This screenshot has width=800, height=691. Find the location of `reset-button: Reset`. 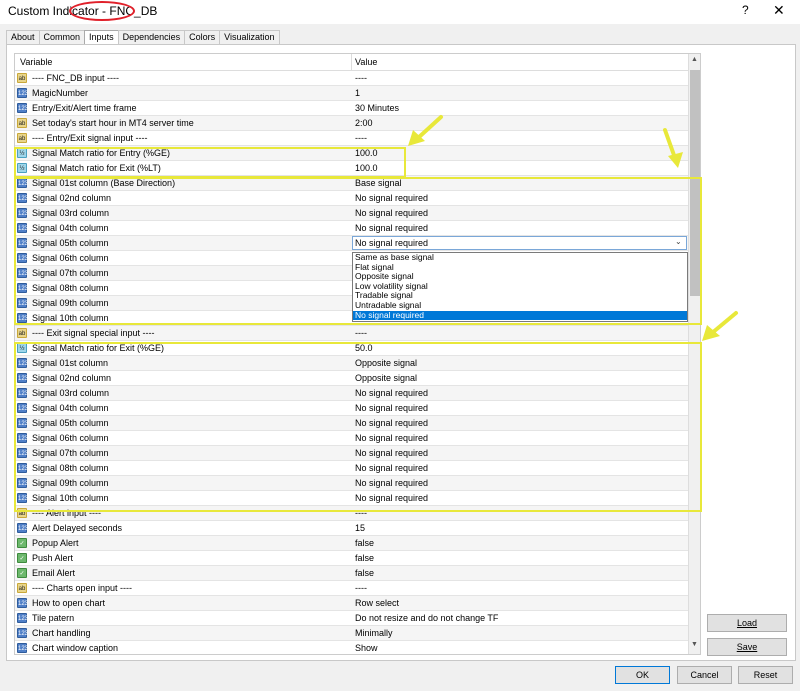

reset-button: Reset is located at coordinates (765, 675).